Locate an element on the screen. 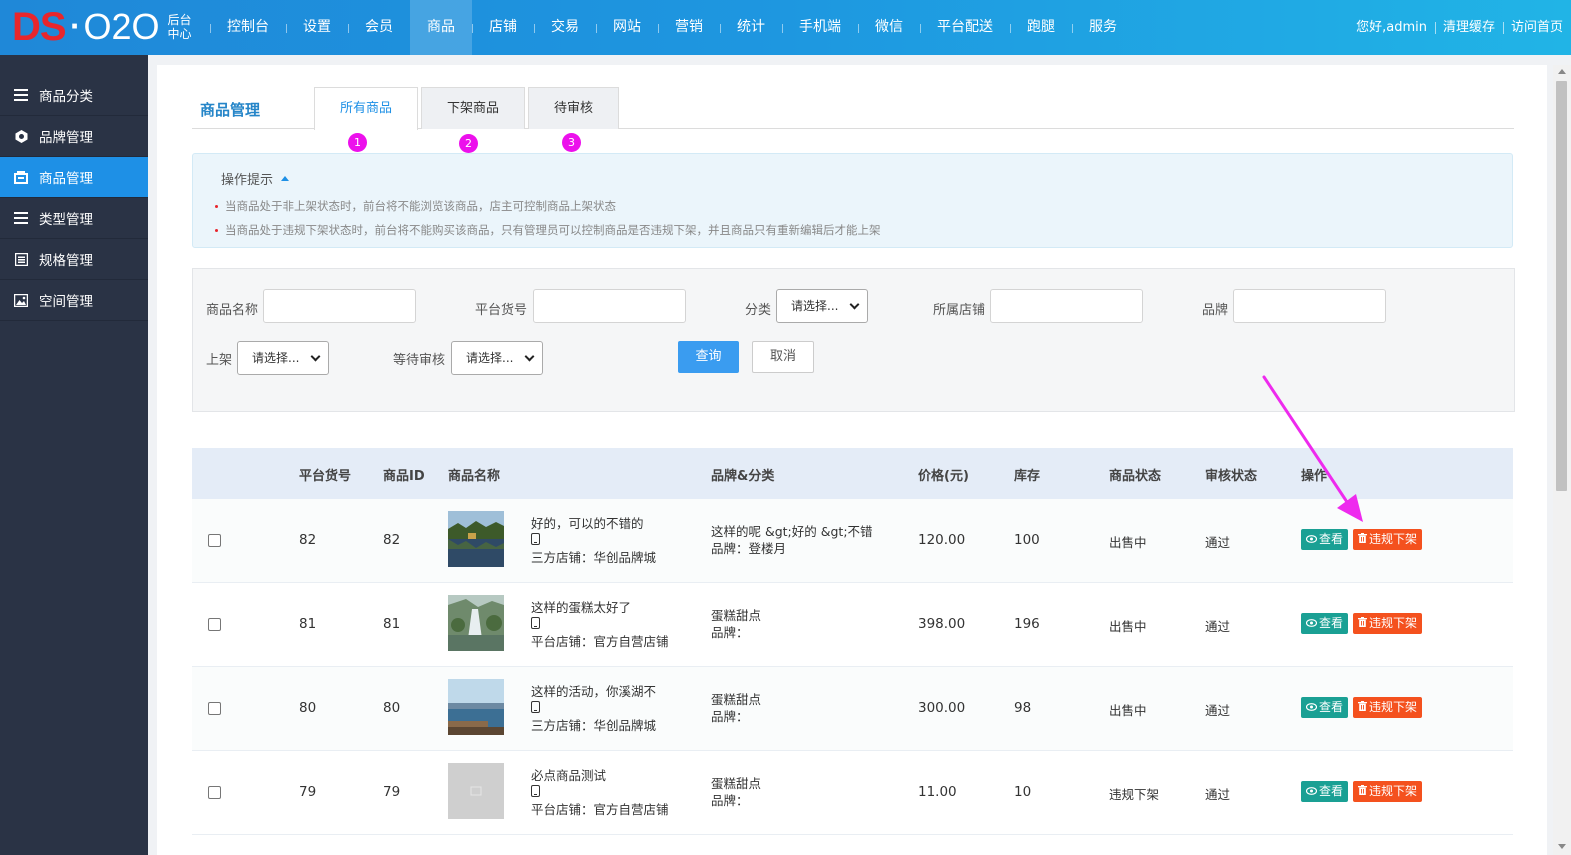 The width and height of the screenshot is (1571, 855). topnav-item: 交易 is located at coordinates (565, 27).